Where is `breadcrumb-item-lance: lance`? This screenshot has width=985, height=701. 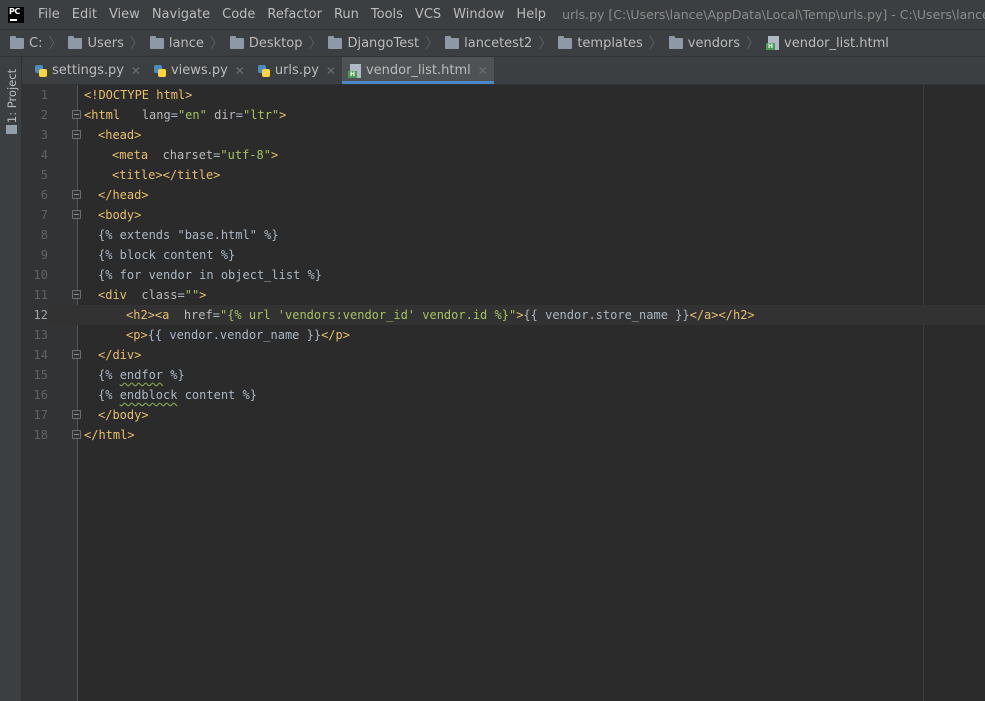 breadcrumb-item-lance: lance is located at coordinates (176, 43).